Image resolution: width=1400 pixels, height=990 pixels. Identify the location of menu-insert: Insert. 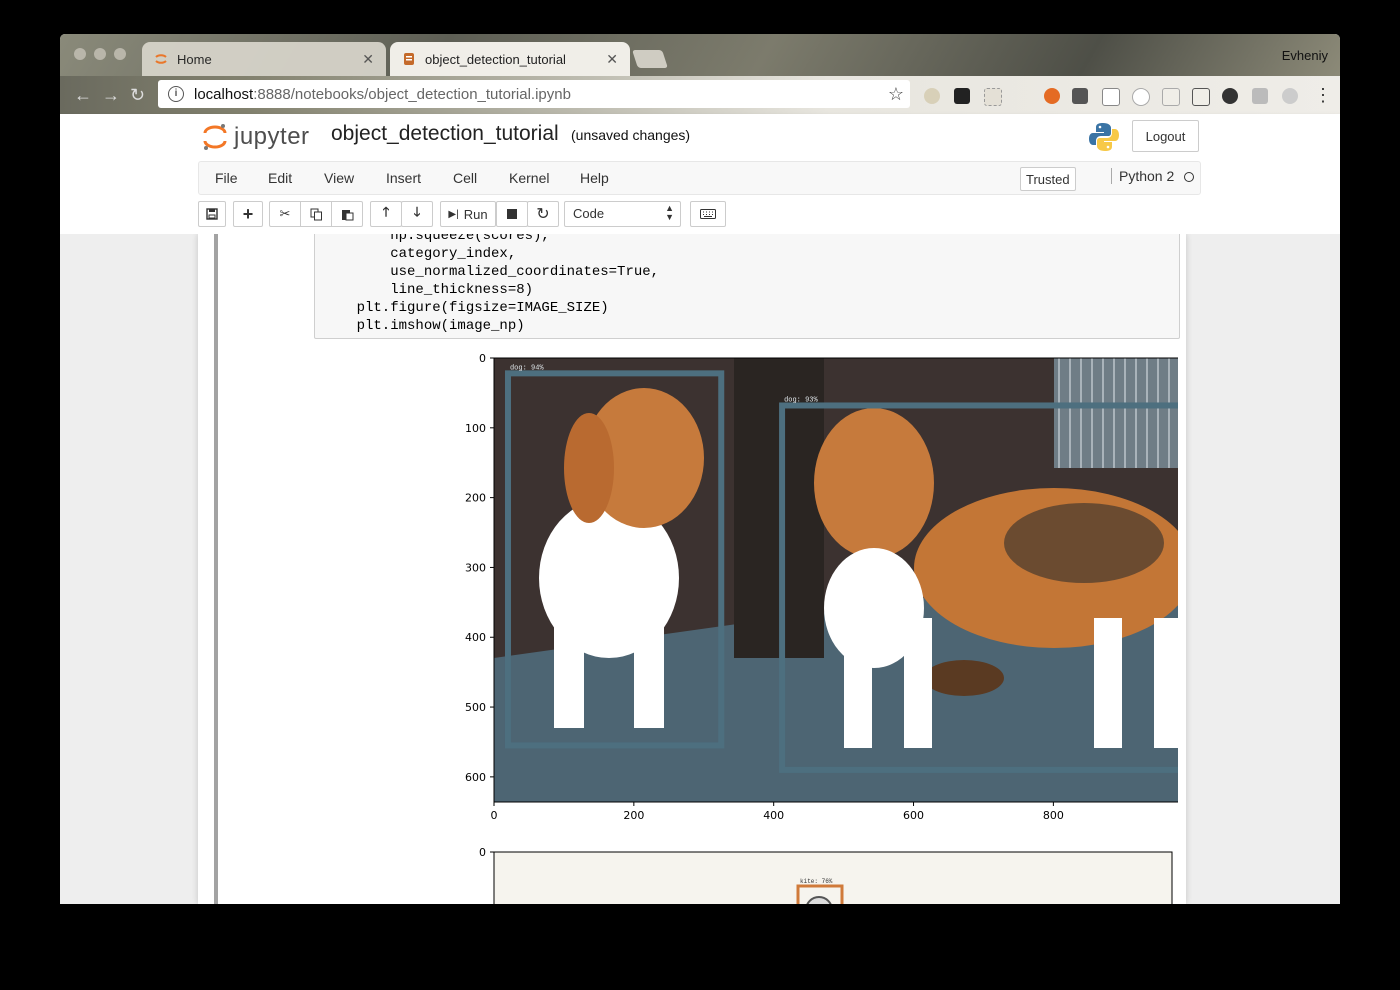
(403, 178).